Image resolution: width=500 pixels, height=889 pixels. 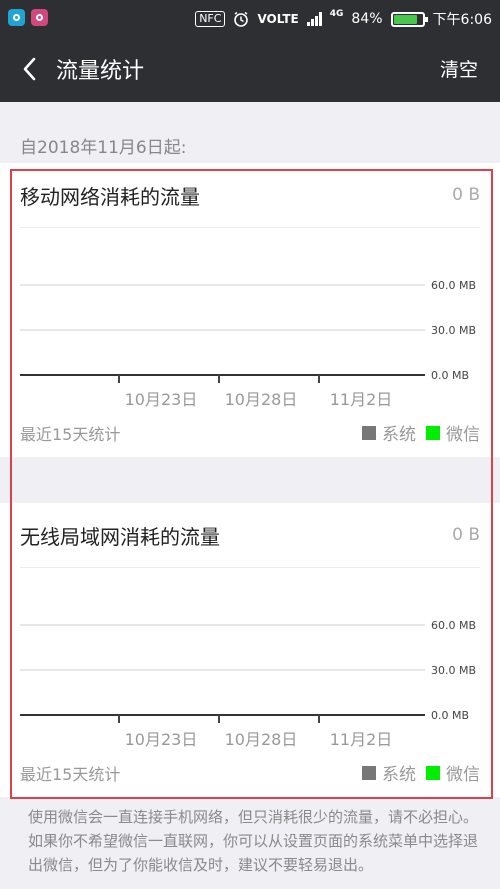 I want to click on network-type: 4G, so click(x=336, y=14).